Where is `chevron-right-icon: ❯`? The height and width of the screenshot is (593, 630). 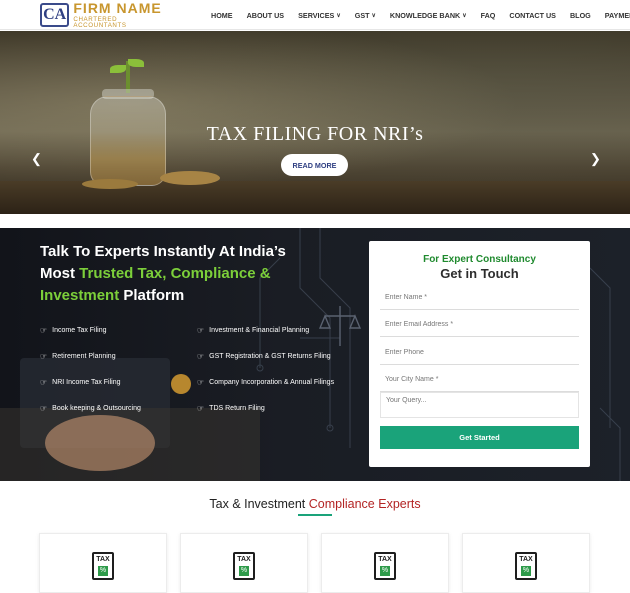 chevron-right-icon: ❯ is located at coordinates (595, 159).